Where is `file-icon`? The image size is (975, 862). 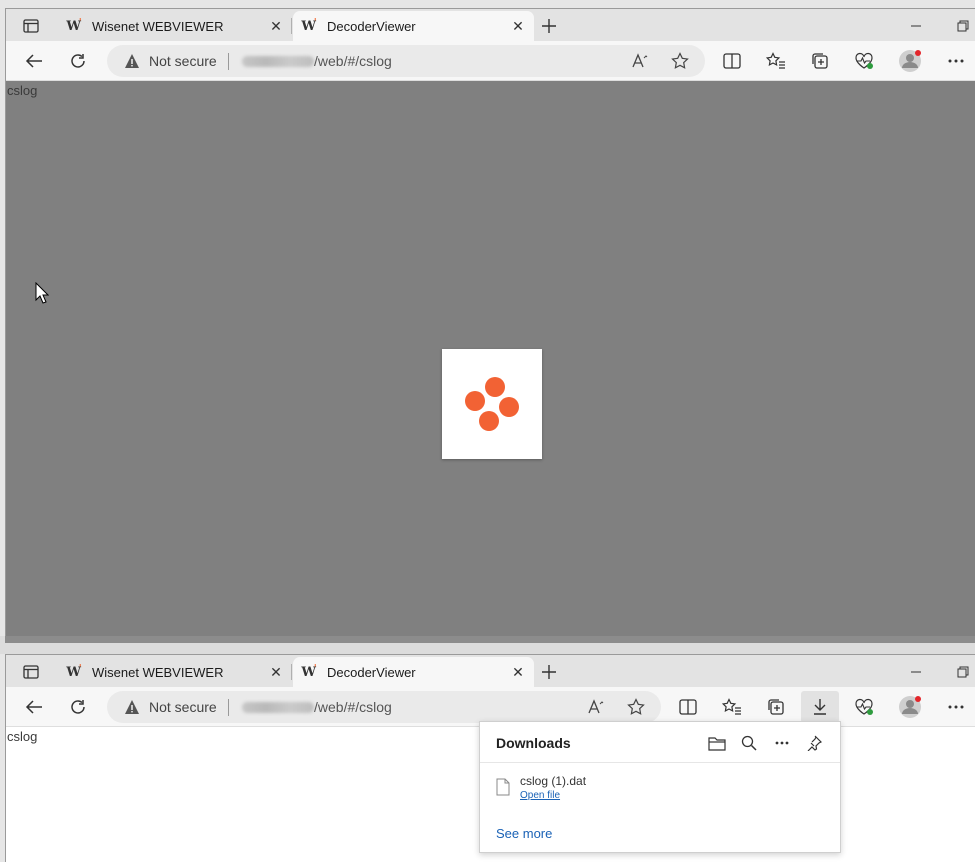
file-icon is located at coordinates (503, 787).